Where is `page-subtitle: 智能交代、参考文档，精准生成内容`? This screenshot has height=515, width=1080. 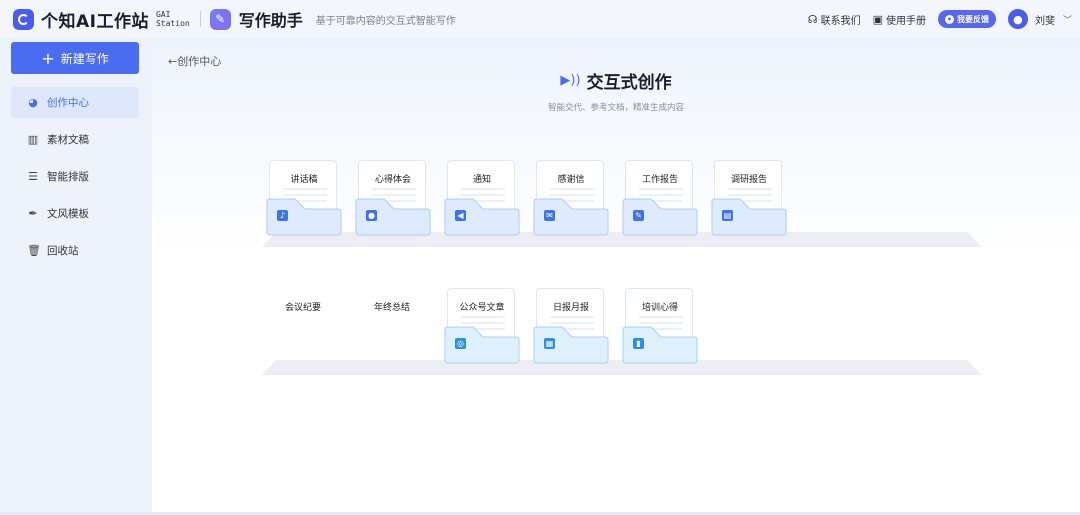 page-subtitle: 智能交代、参考文档，精准生成内容 is located at coordinates (615, 108).